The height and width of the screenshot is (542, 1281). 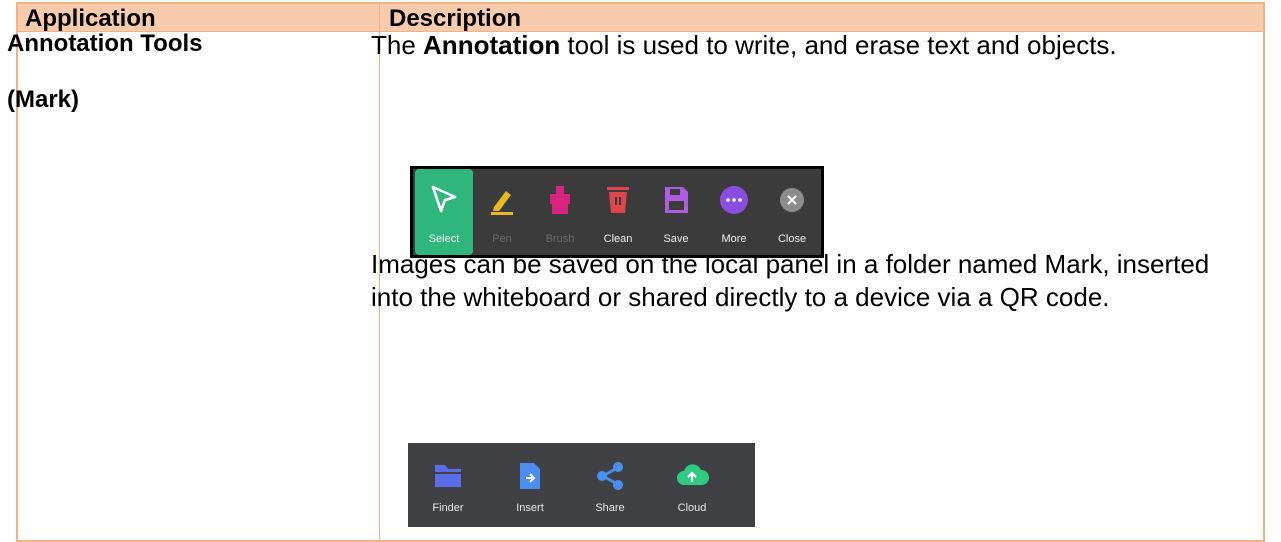 I want to click on share-icon, so click(x=610, y=476).